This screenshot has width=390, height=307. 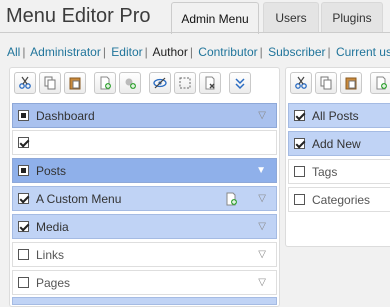 What do you see at coordinates (335, 115) in the screenshot?
I see `submenu-item-label: All Posts` at bounding box center [335, 115].